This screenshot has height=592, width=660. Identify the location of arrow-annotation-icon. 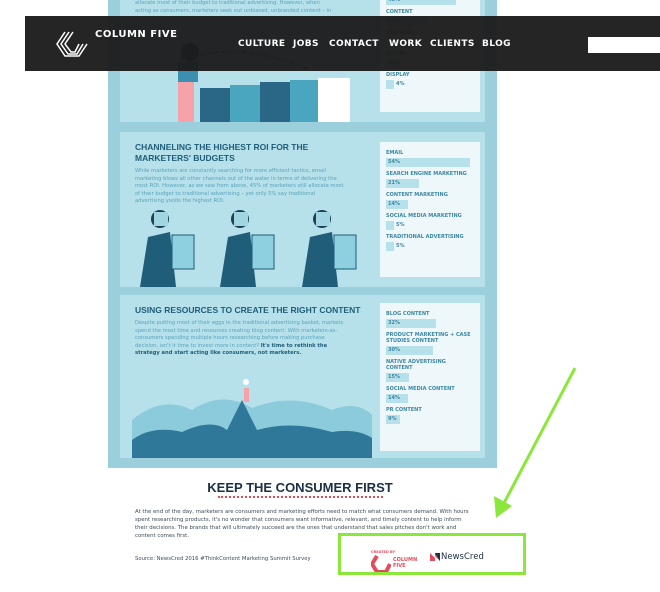
(535, 442).